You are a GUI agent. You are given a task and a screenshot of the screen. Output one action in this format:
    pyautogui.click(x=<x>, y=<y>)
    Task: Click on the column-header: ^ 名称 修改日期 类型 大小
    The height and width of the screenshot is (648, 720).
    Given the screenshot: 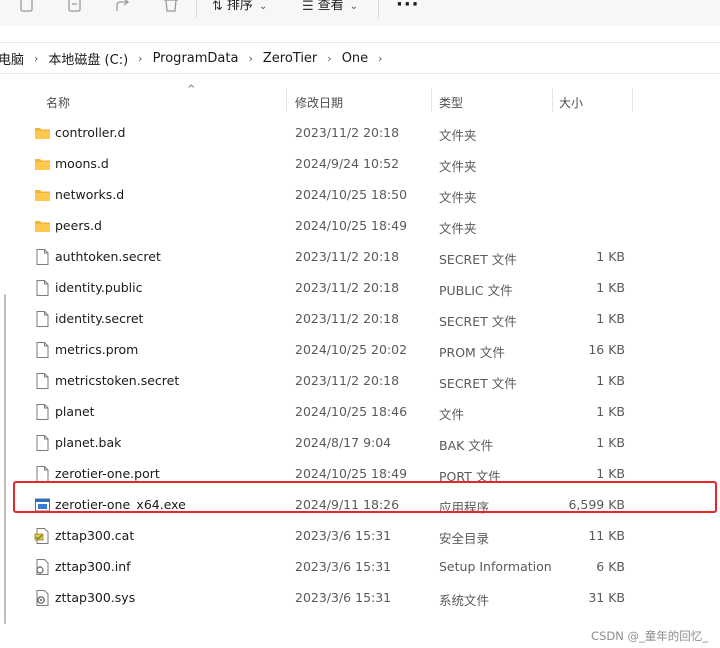 What is the action you would take?
    pyautogui.click(x=374, y=101)
    